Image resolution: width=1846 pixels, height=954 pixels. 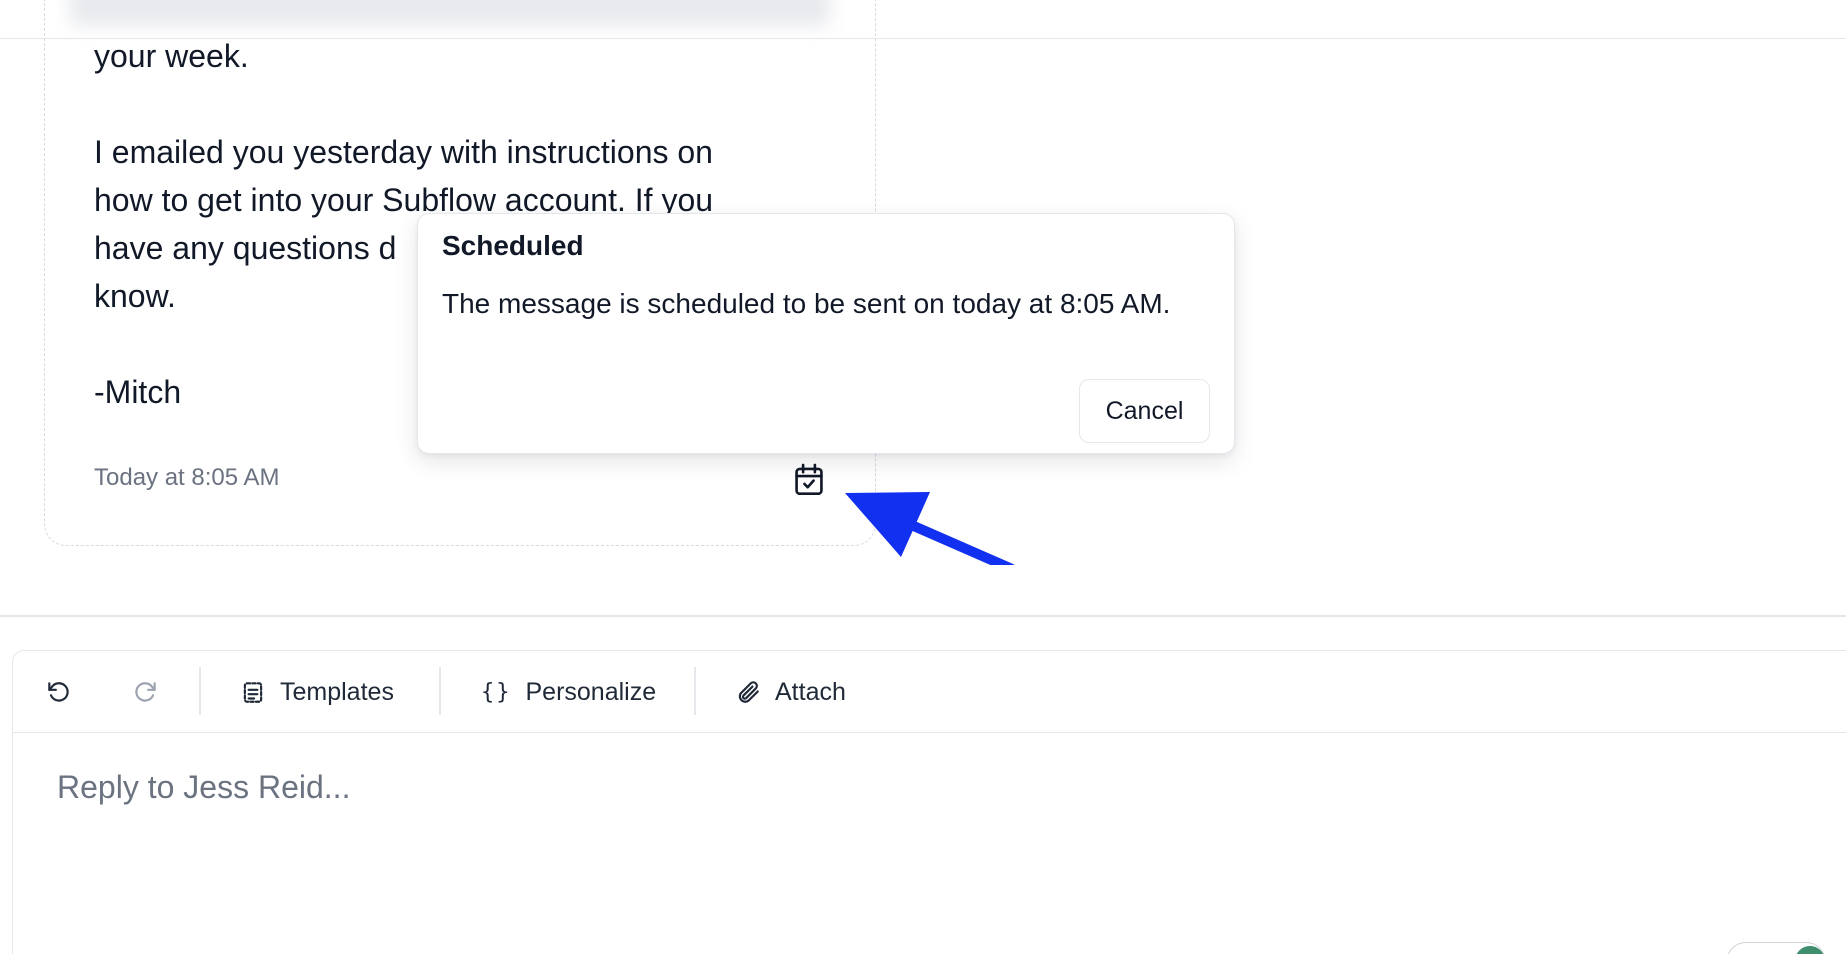 What do you see at coordinates (513, 245) in the screenshot?
I see `popover-title: Scheduled` at bounding box center [513, 245].